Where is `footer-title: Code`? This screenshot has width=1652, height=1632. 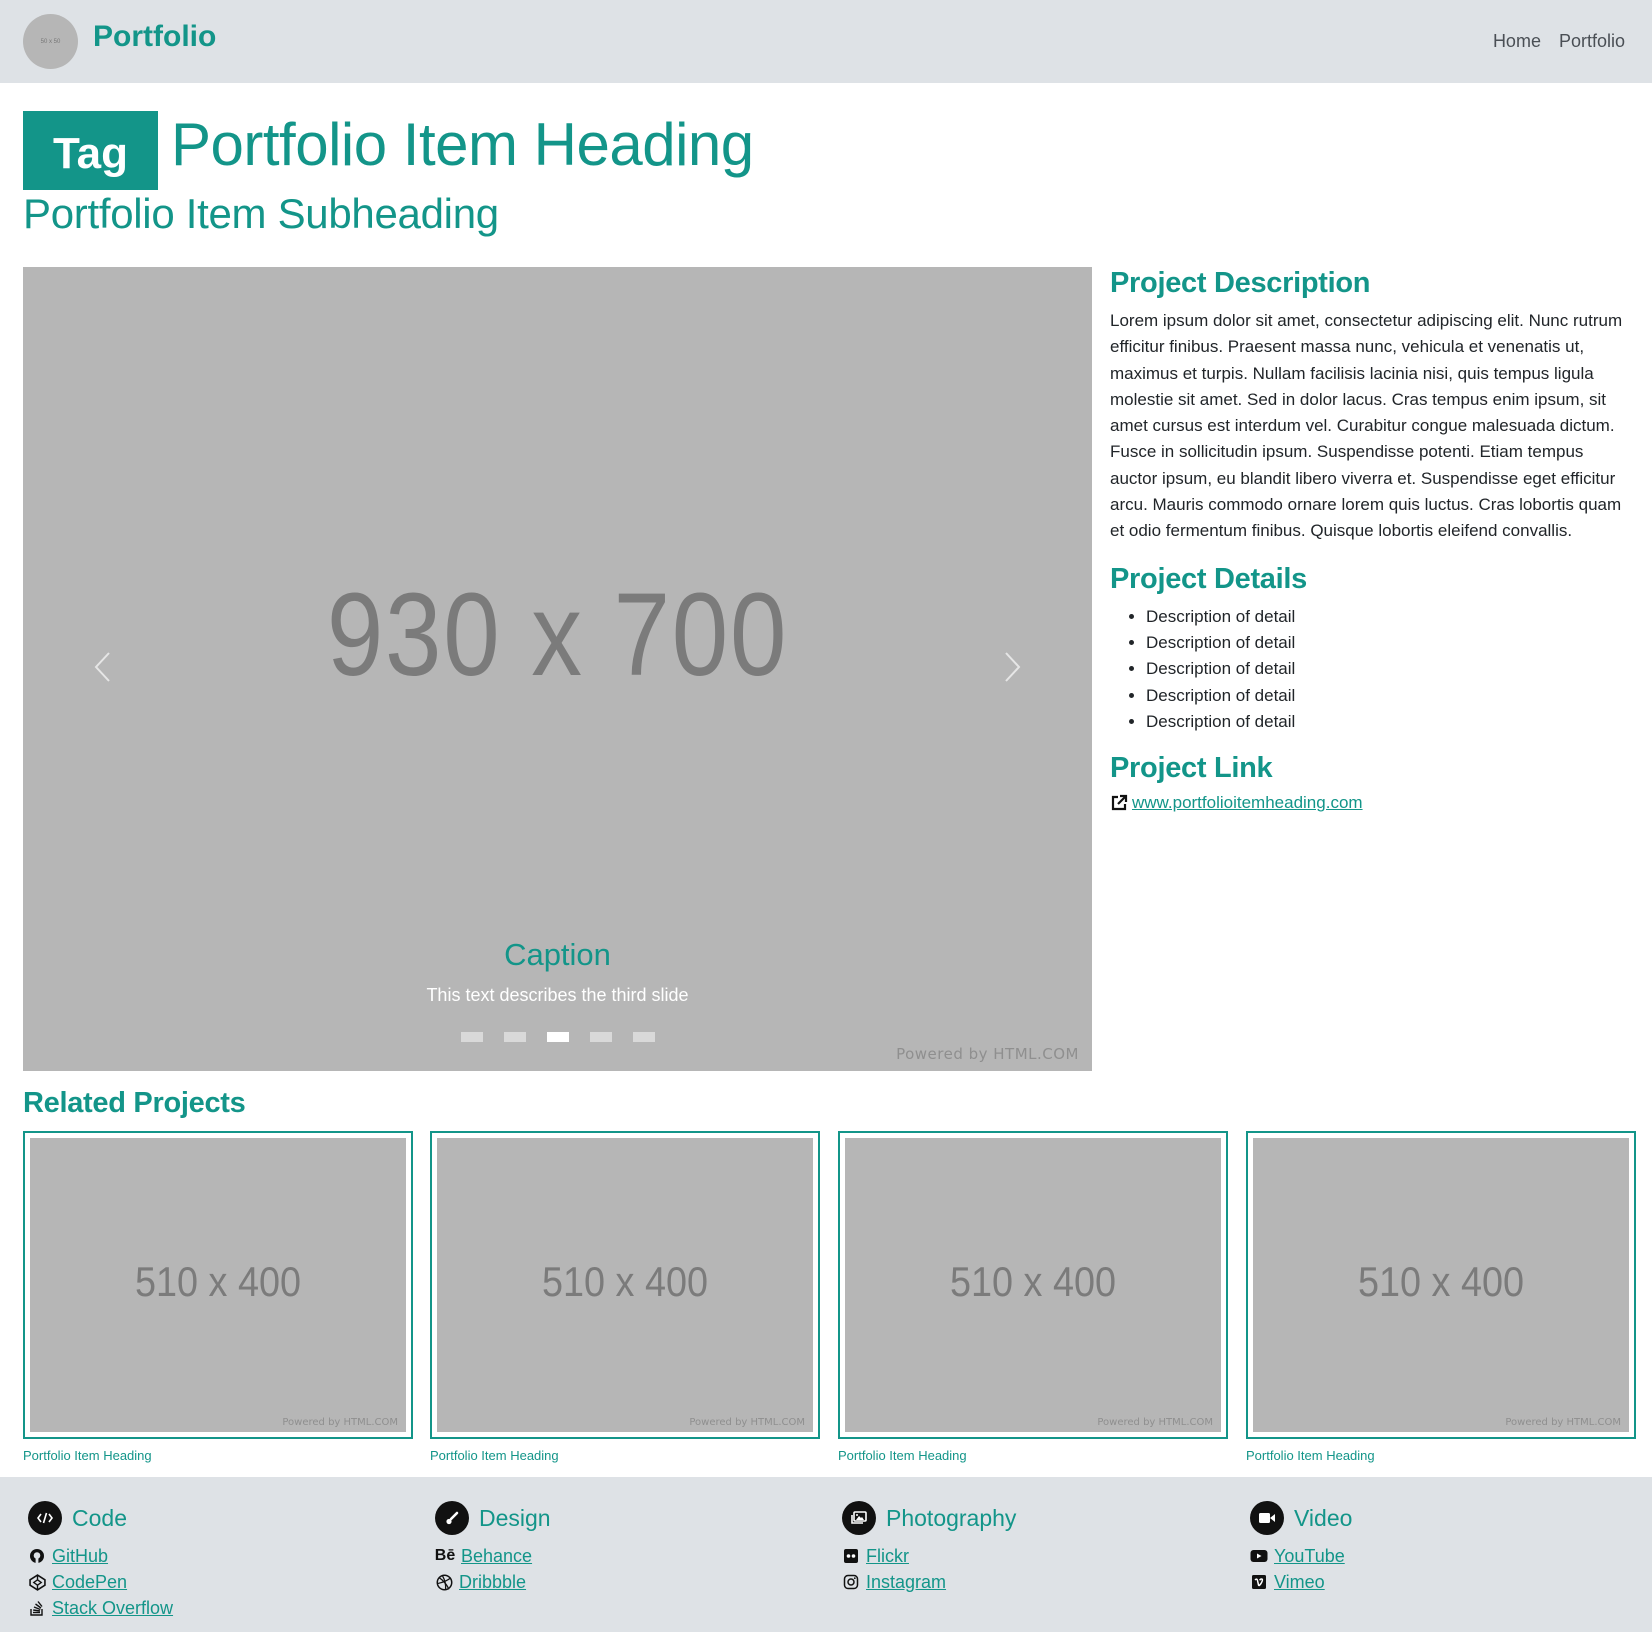
footer-title: Code is located at coordinates (99, 1517).